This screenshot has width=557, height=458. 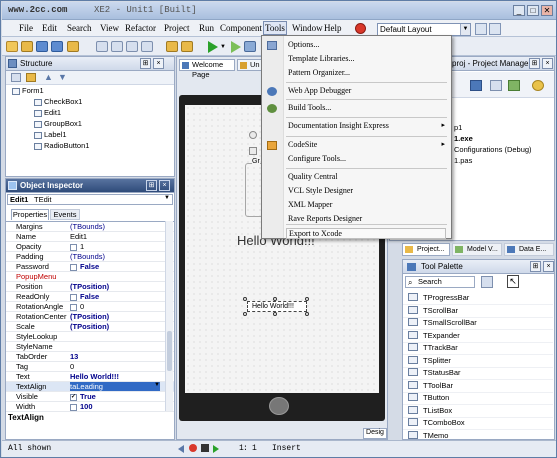 What do you see at coordinates (169, 351) in the screenshot?
I see `scrollbar-thumb` at bounding box center [169, 351].